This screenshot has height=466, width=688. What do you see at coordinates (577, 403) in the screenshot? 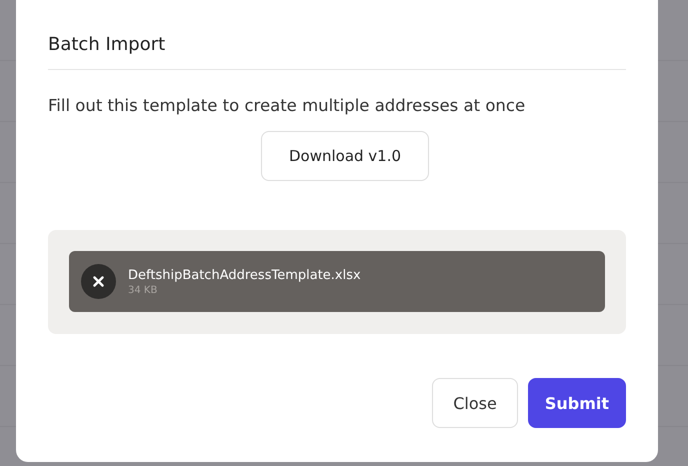
I see `submit-button: Submit` at bounding box center [577, 403].